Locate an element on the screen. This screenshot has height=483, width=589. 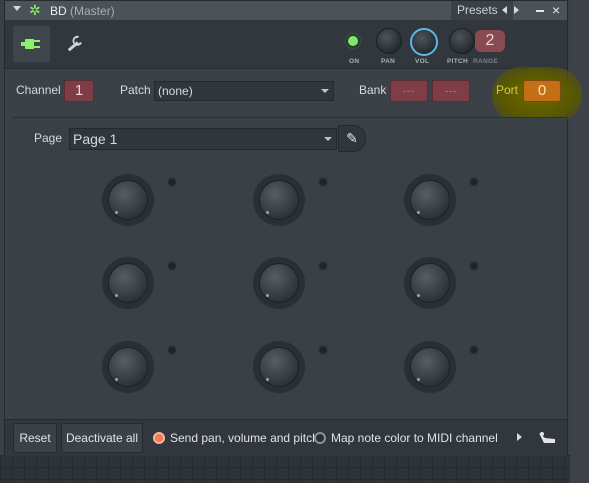
minimize-icon is located at coordinates (540, 11).